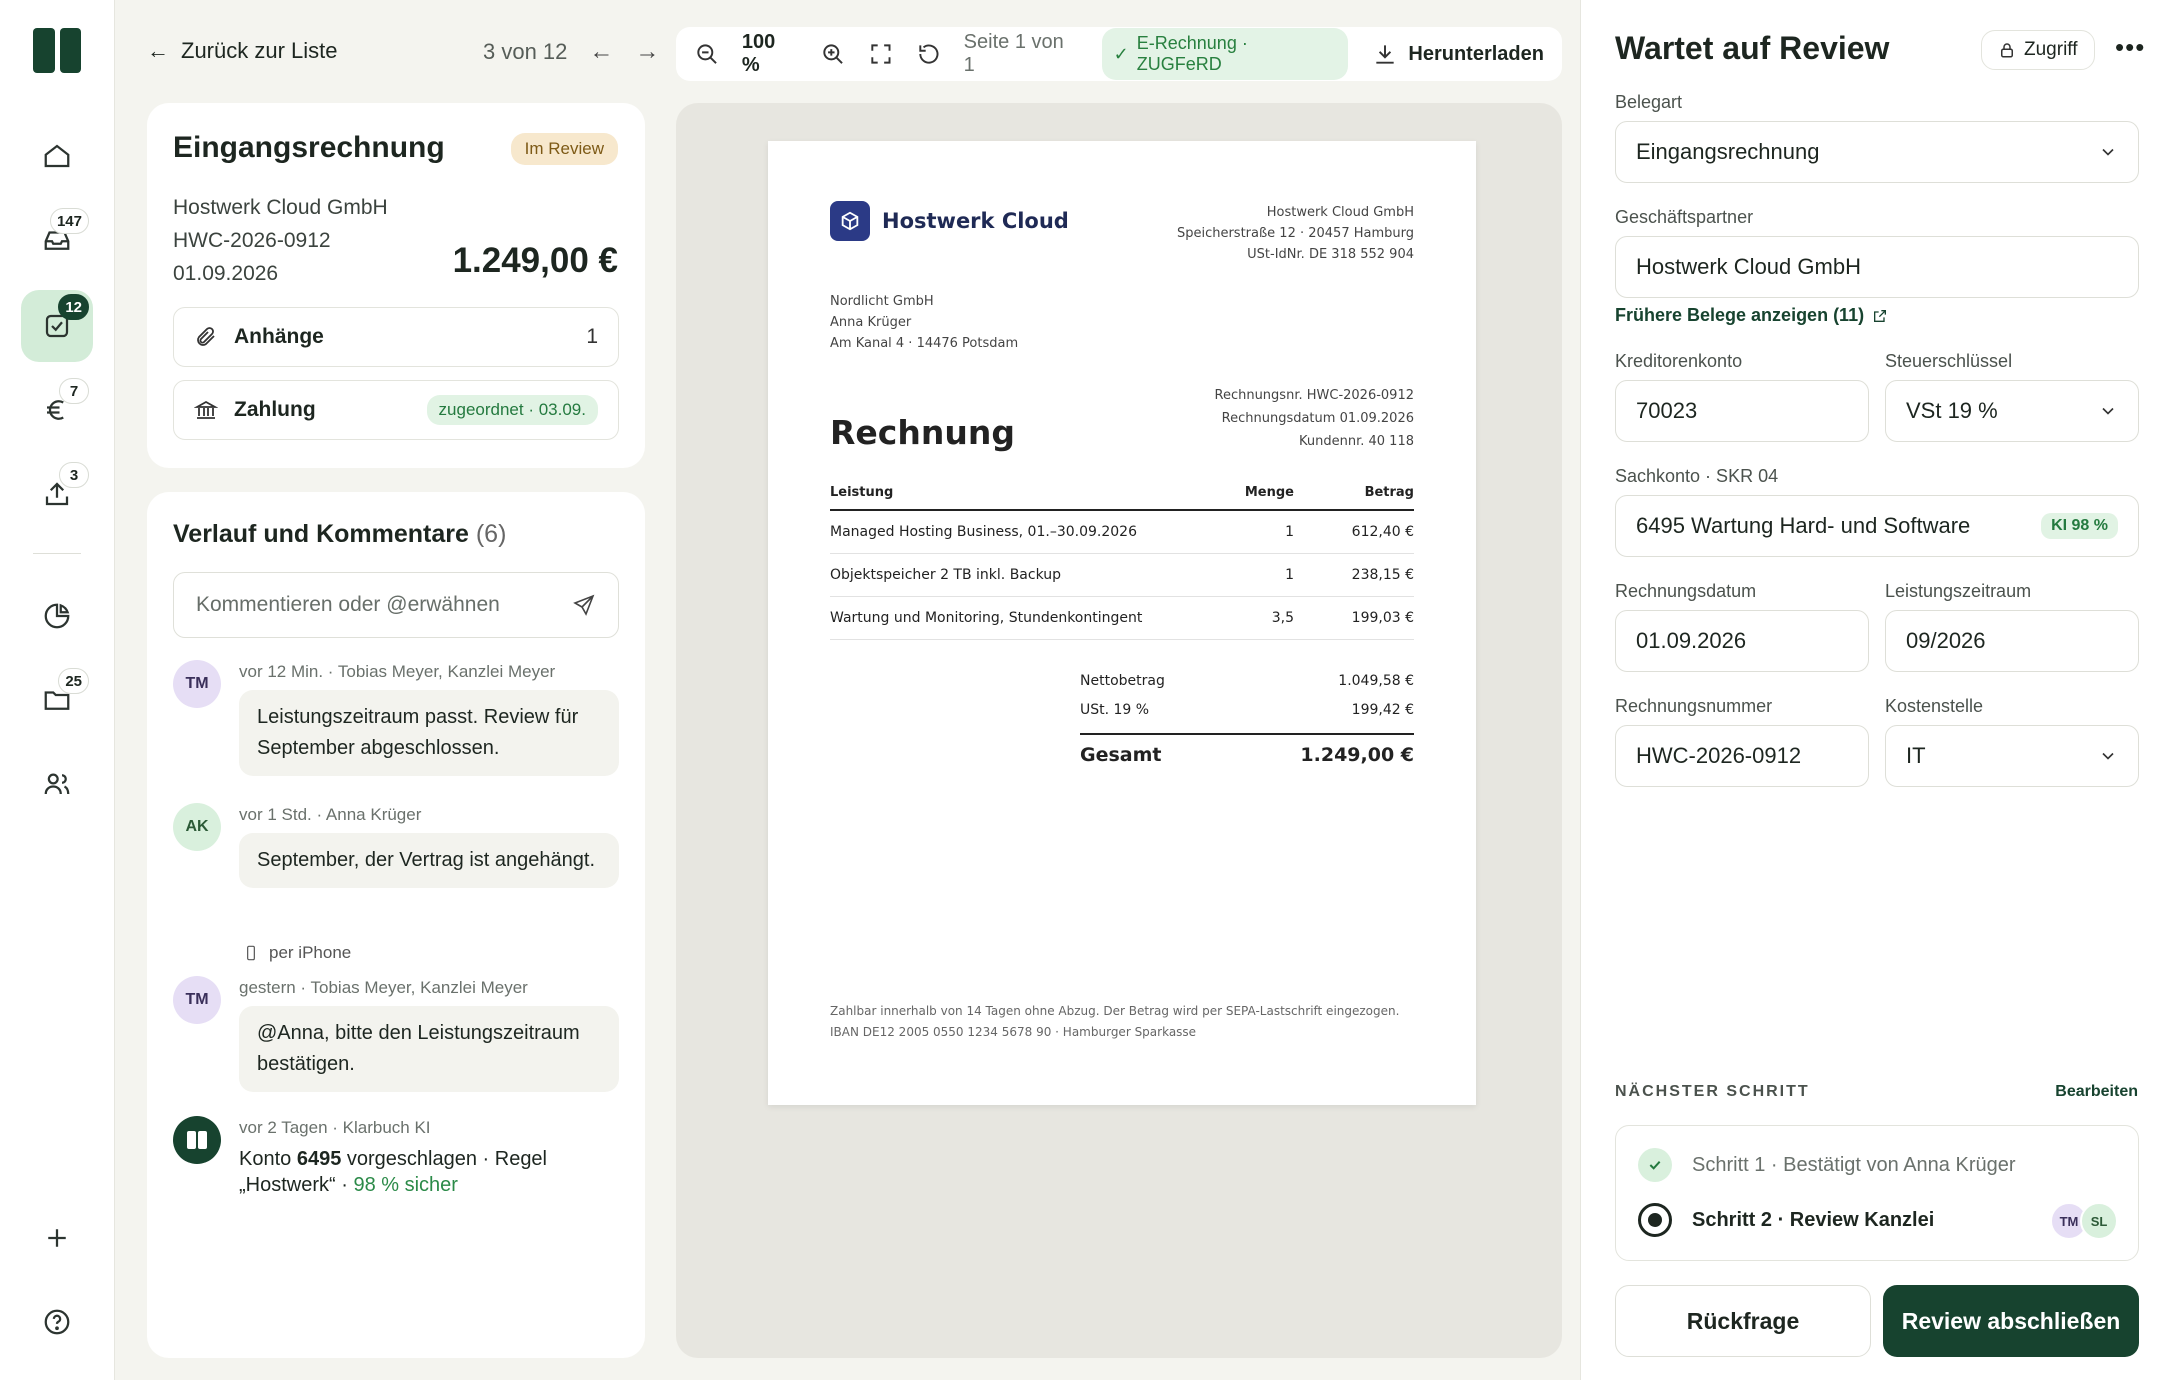  Describe the element at coordinates (319, 1159) in the screenshot. I see `ai-suggested-account: 6495` at that location.